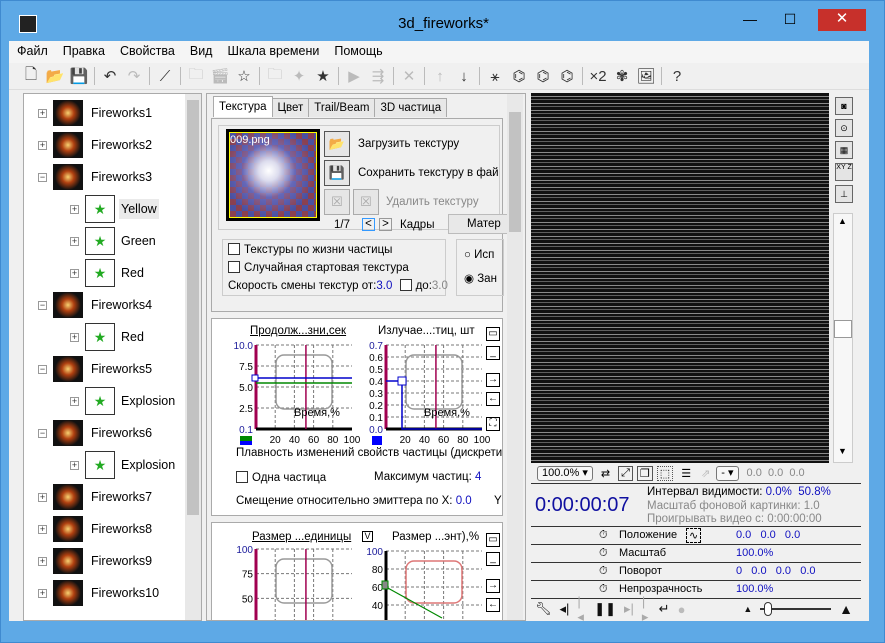 This screenshot has width=885, height=643. Describe the element at coordinates (147, 49) in the screenshot. I see `menu-item: Свойства` at that location.